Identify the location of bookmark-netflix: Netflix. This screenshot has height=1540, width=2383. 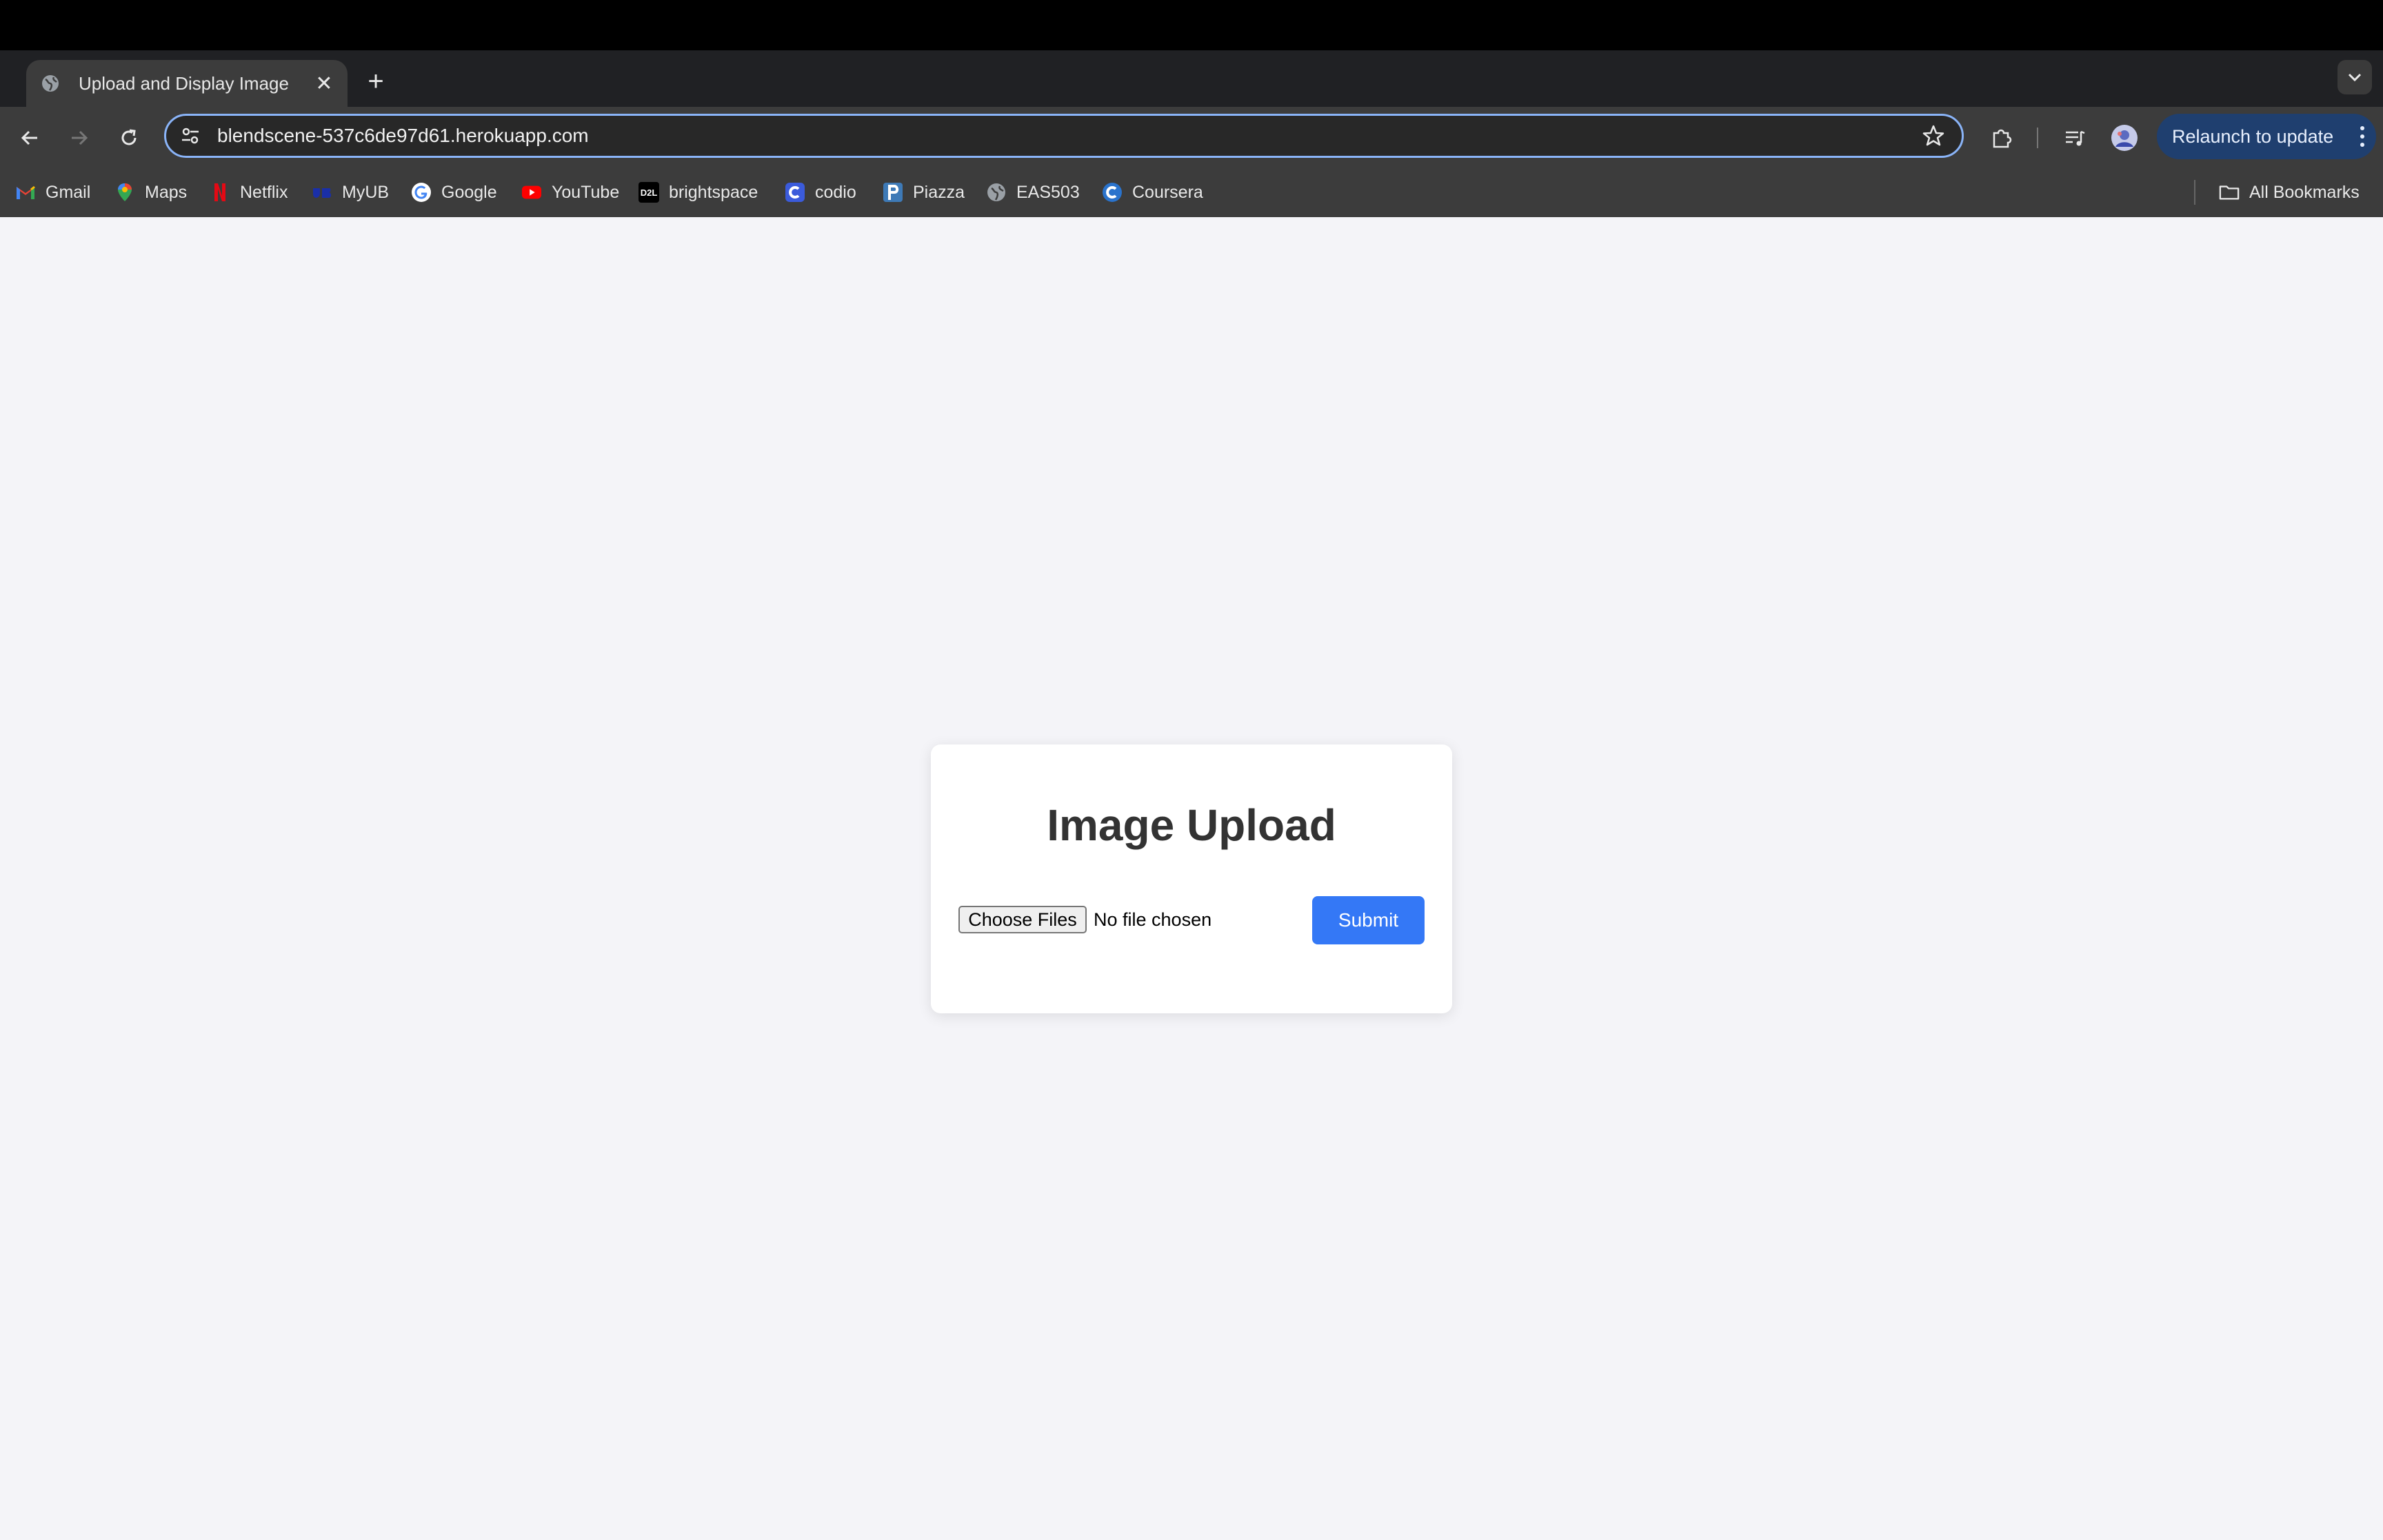
(249, 192).